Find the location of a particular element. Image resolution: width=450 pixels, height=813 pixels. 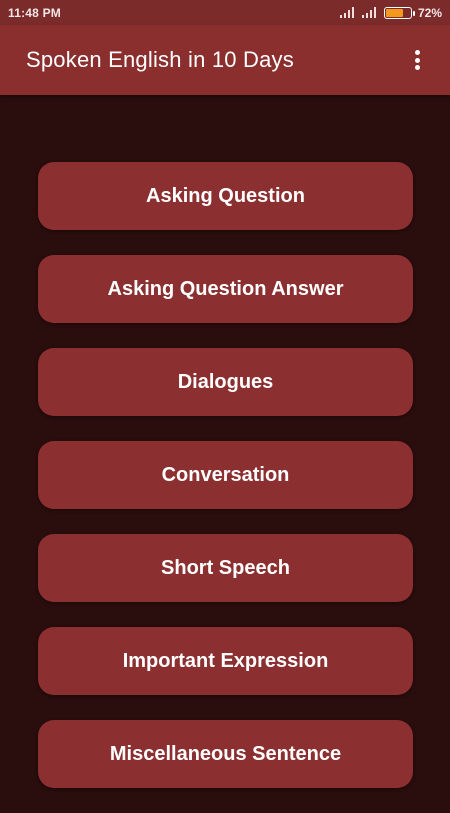

miscellaneous-sentence-button: Miscellaneous Sentence is located at coordinates (225, 754).